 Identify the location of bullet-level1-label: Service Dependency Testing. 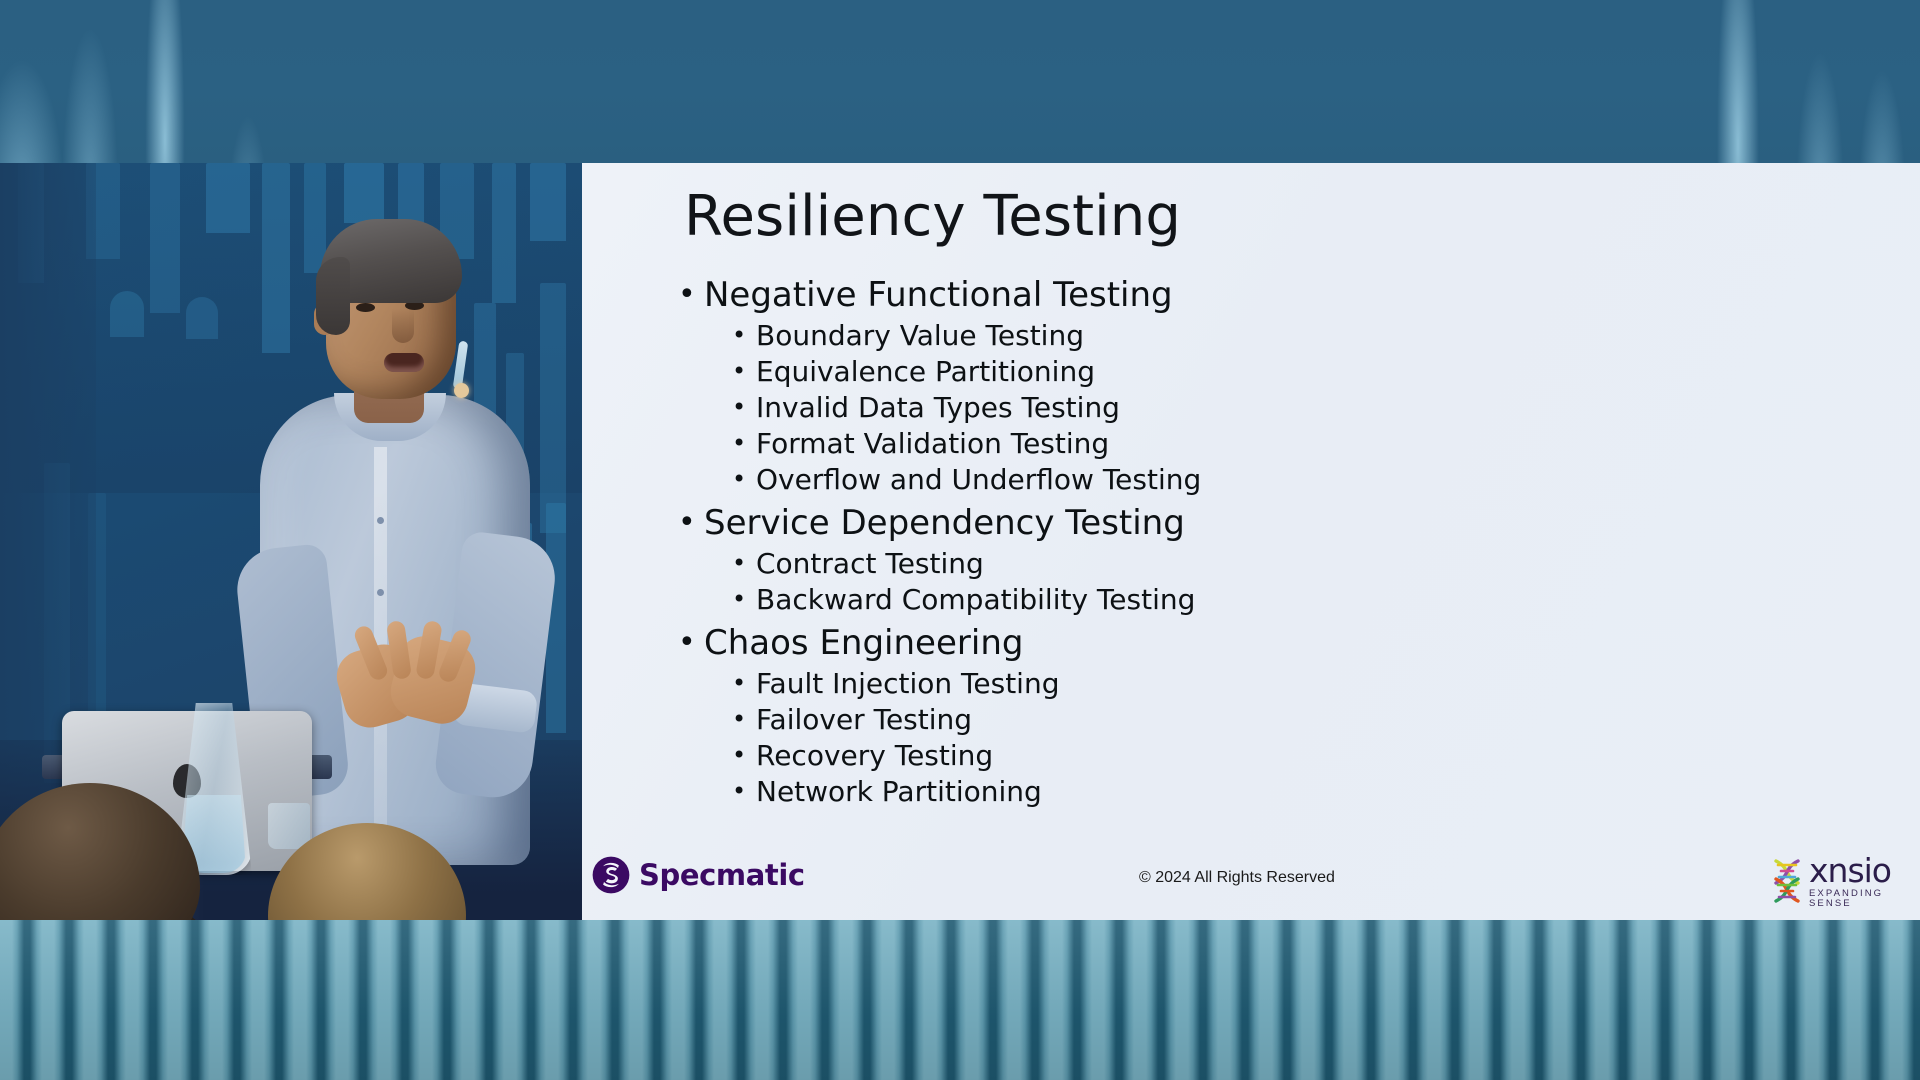
(944, 523).